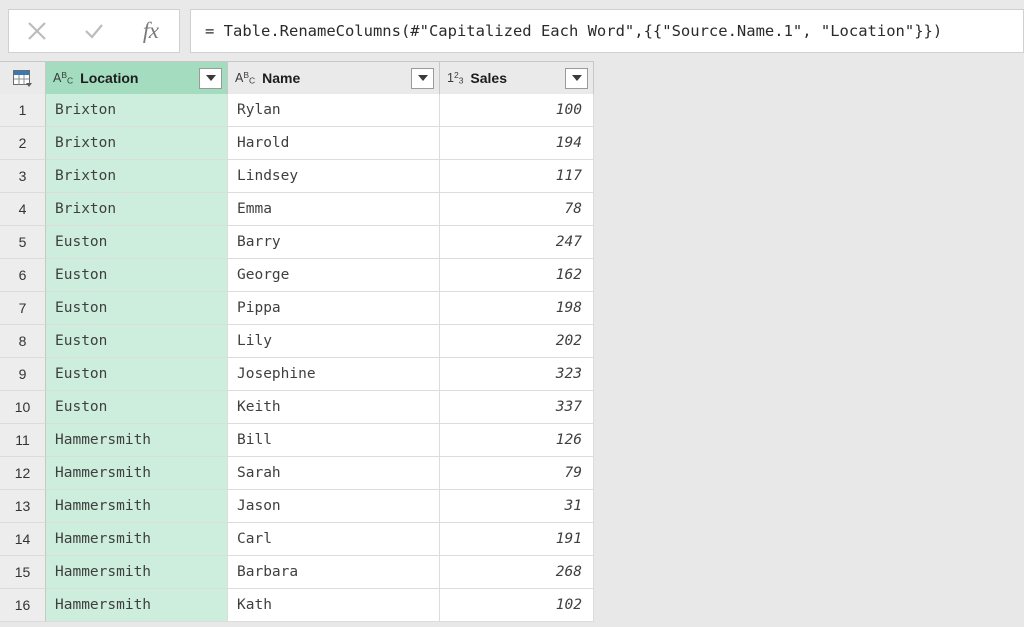 The width and height of the screenshot is (1024, 627). I want to click on cell-name: Kath, so click(334, 605).